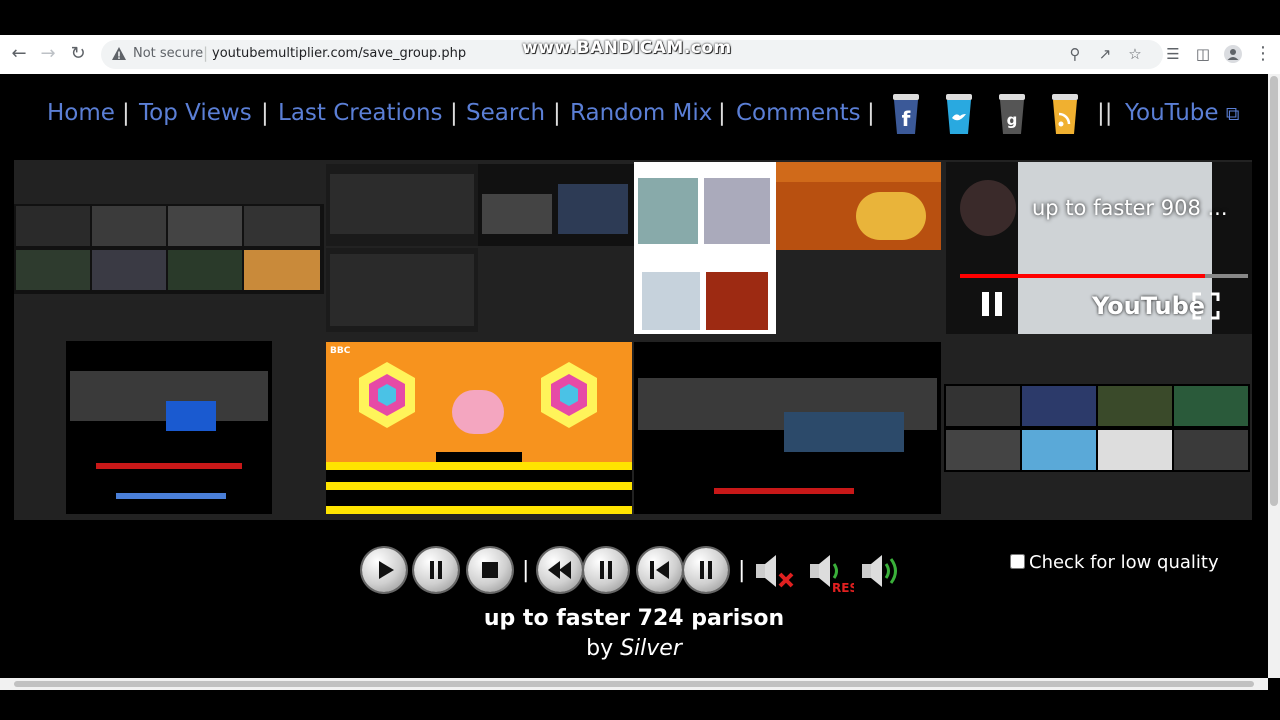 This screenshot has height=720, width=1280. What do you see at coordinates (195, 113) in the screenshot?
I see `nav-top-views: Top Views` at bounding box center [195, 113].